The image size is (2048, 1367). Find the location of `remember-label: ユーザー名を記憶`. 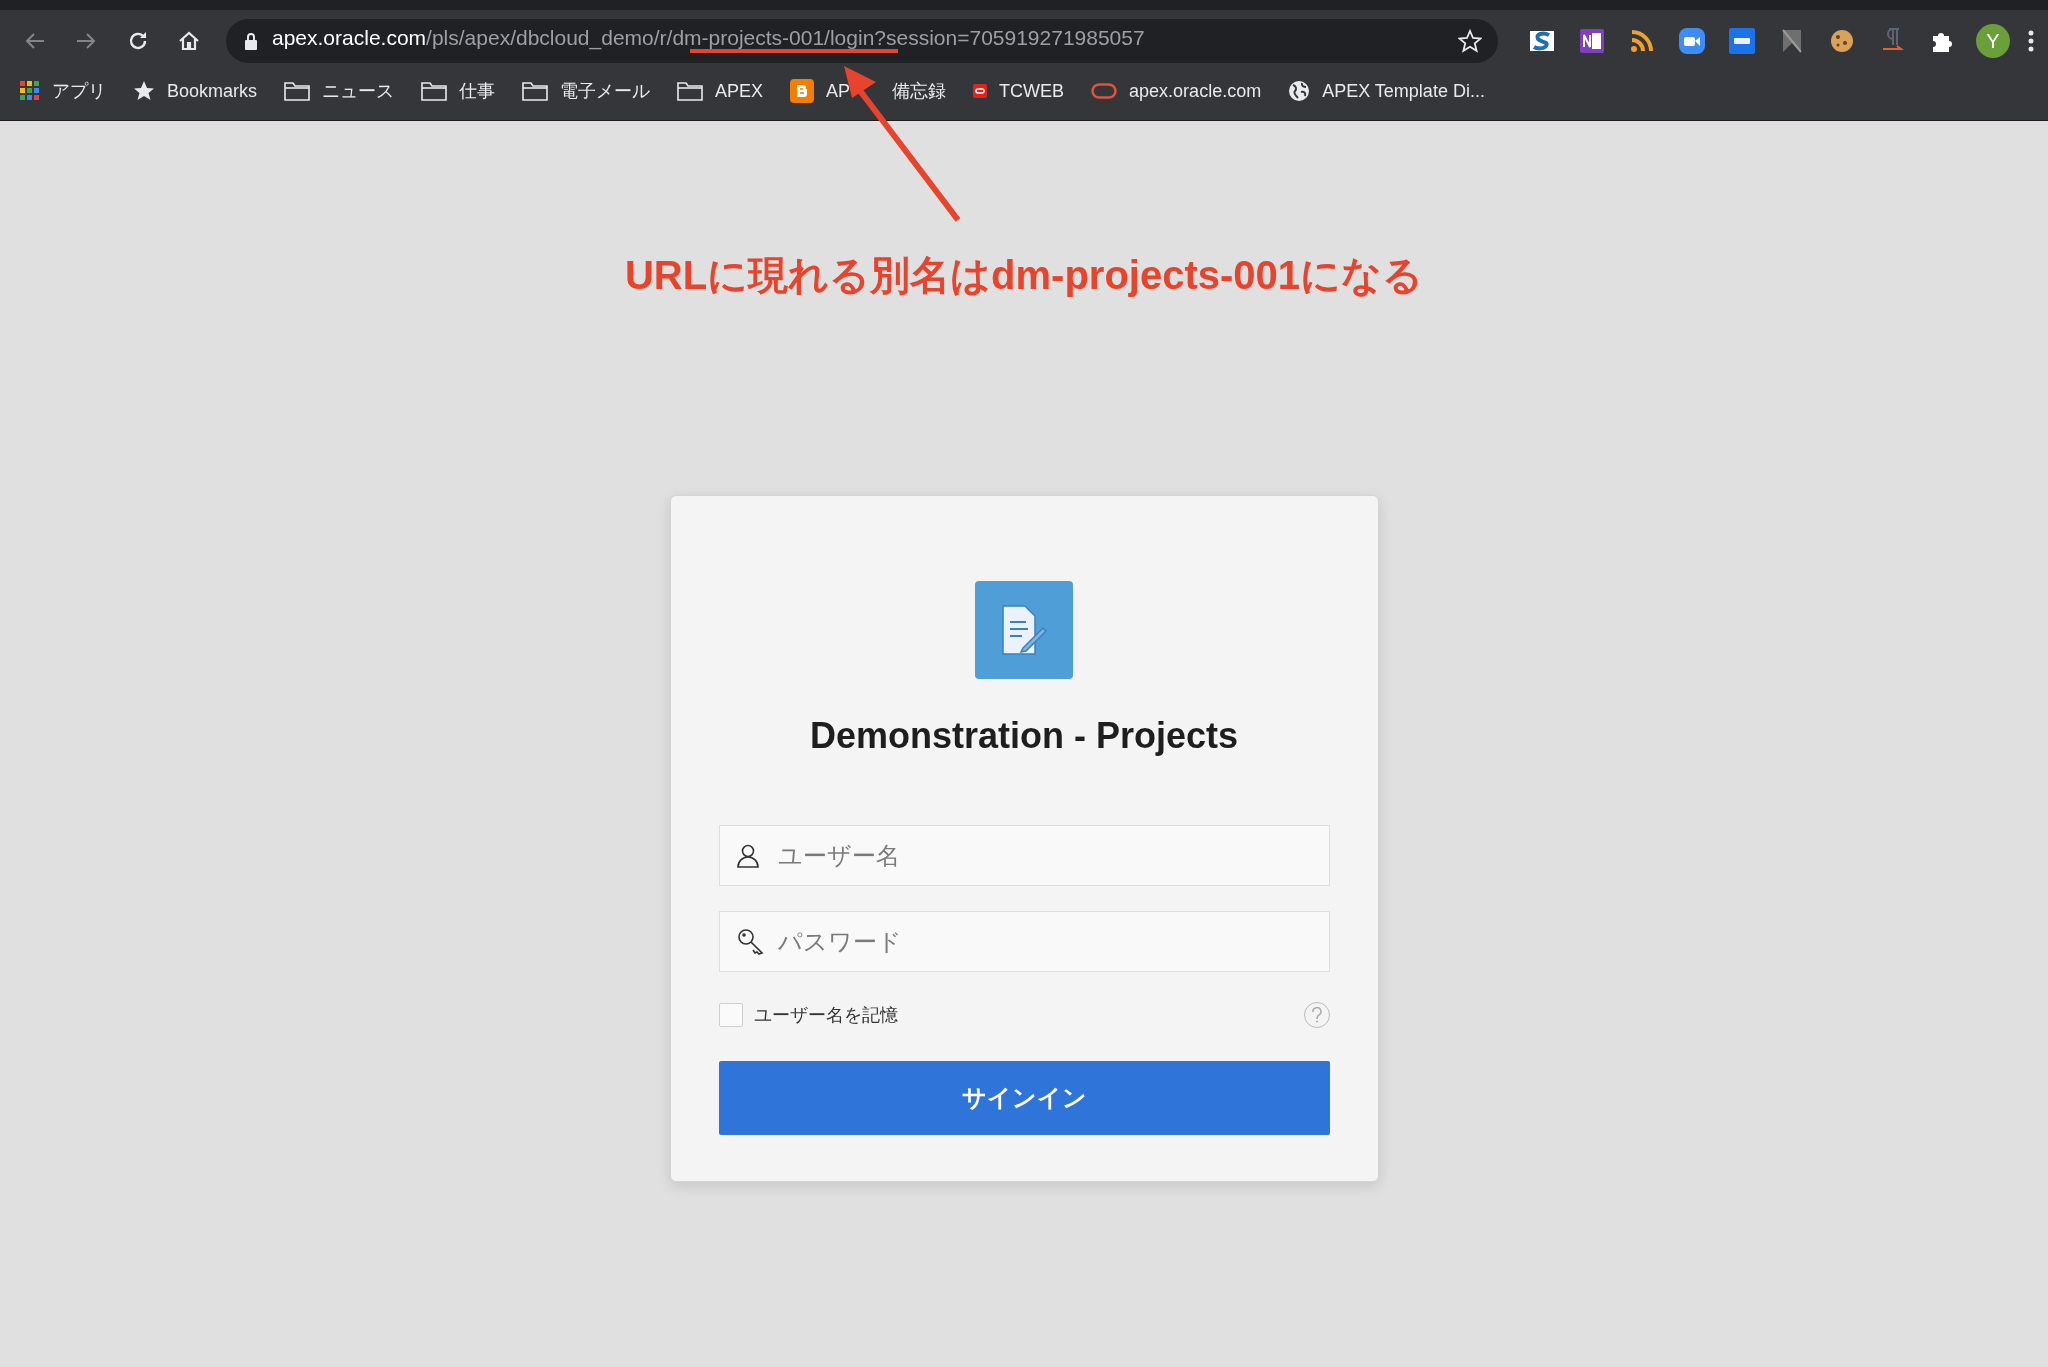

remember-label: ユーザー名を記憶 is located at coordinates (826, 1015).